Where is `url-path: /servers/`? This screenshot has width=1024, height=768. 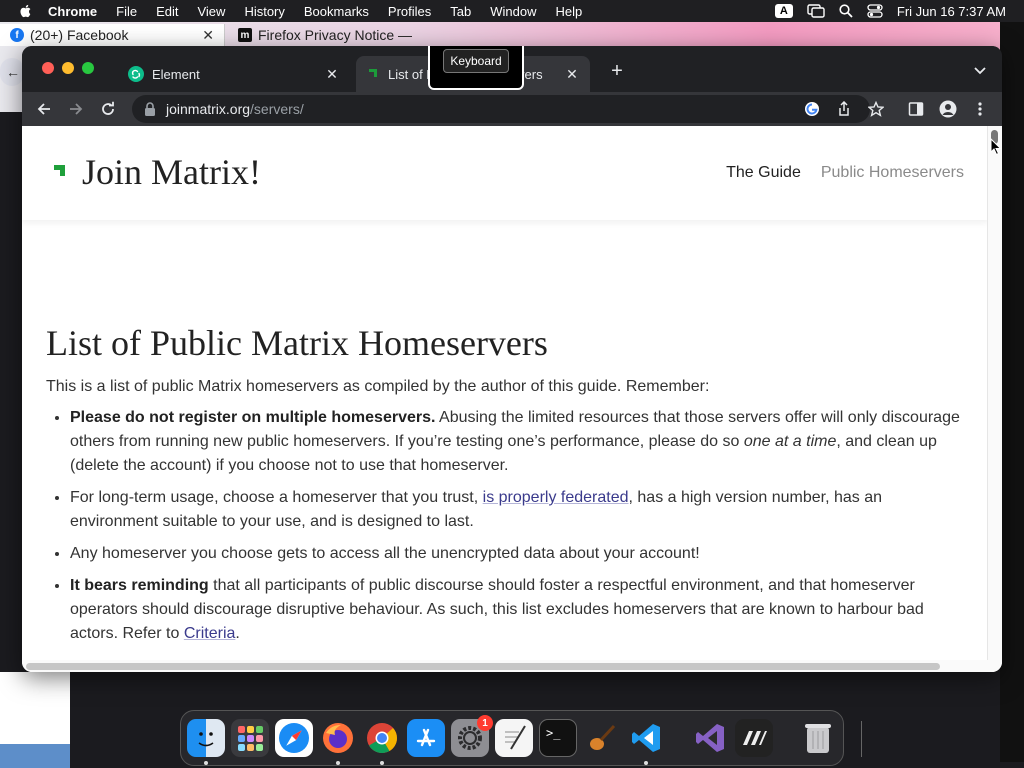 url-path: /servers/ is located at coordinates (277, 109).